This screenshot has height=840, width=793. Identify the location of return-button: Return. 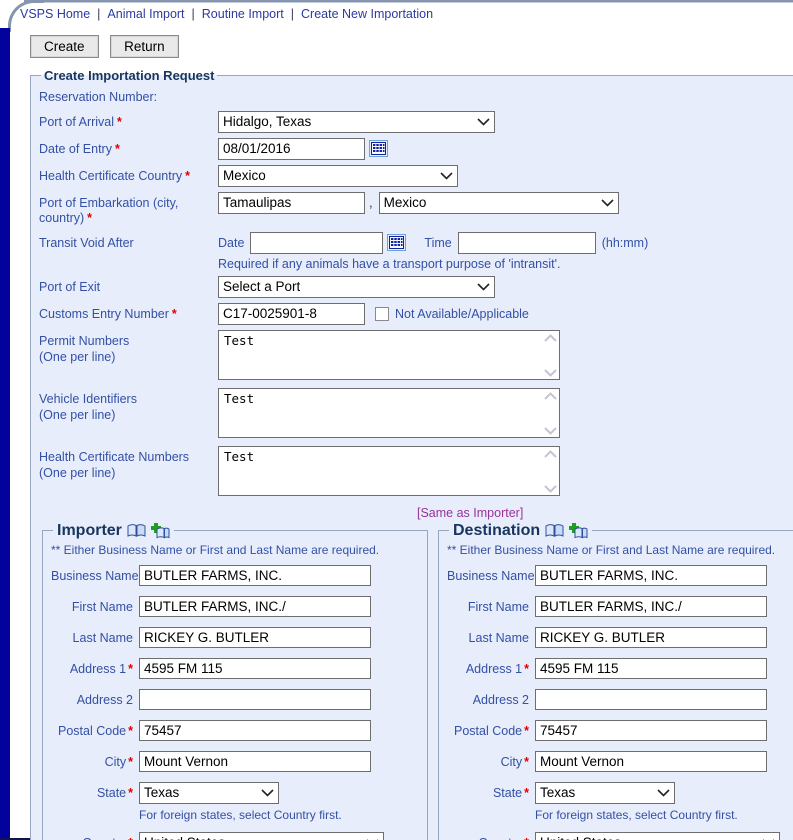
(144, 46).